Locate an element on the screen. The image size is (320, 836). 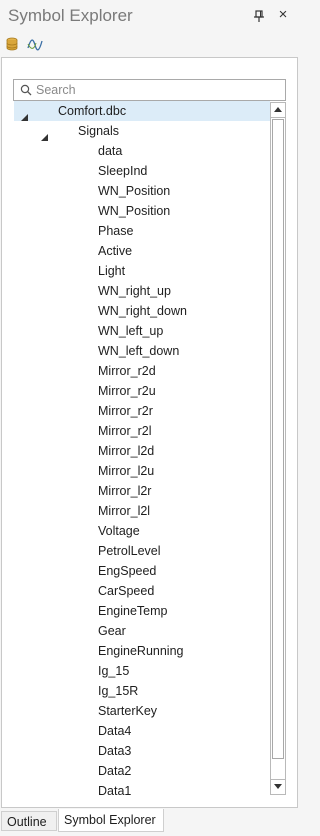
signal-label: Ig_15R is located at coordinates (118, 691).